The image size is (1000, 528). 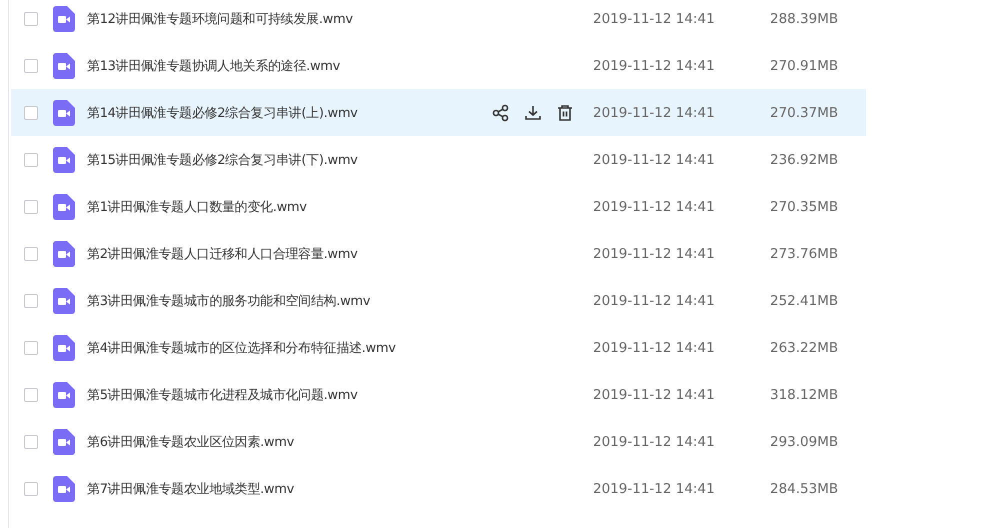 I want to click on file-name: 第4讲田佩淮专题城市的区位选择和分布特征描述.wmv, so click(x=241, y=348).